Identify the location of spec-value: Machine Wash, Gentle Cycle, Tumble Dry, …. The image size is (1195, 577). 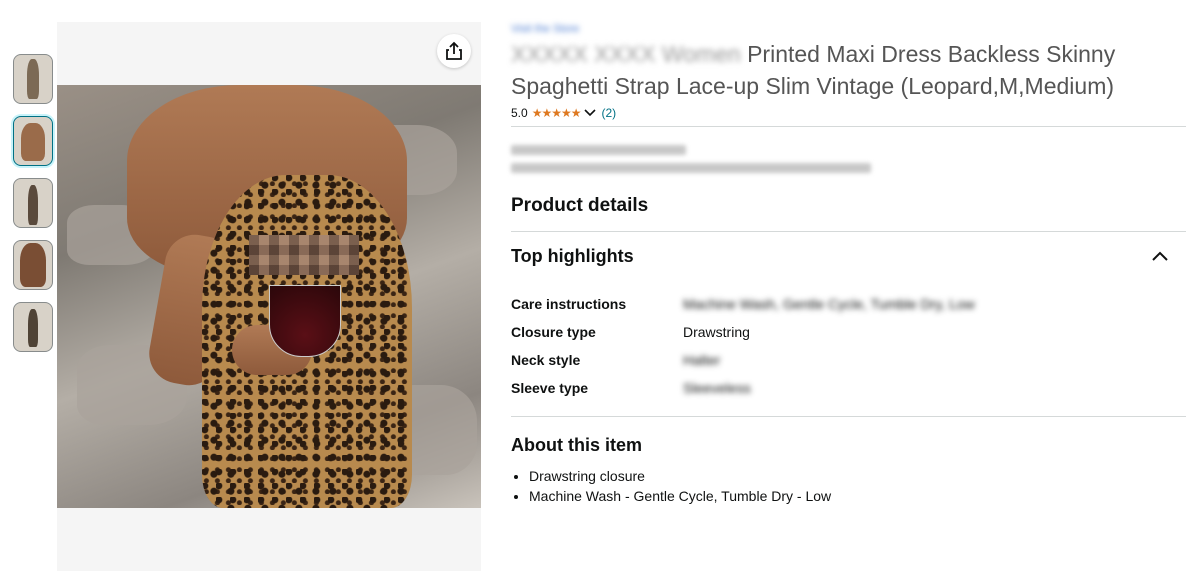
(829, 304).